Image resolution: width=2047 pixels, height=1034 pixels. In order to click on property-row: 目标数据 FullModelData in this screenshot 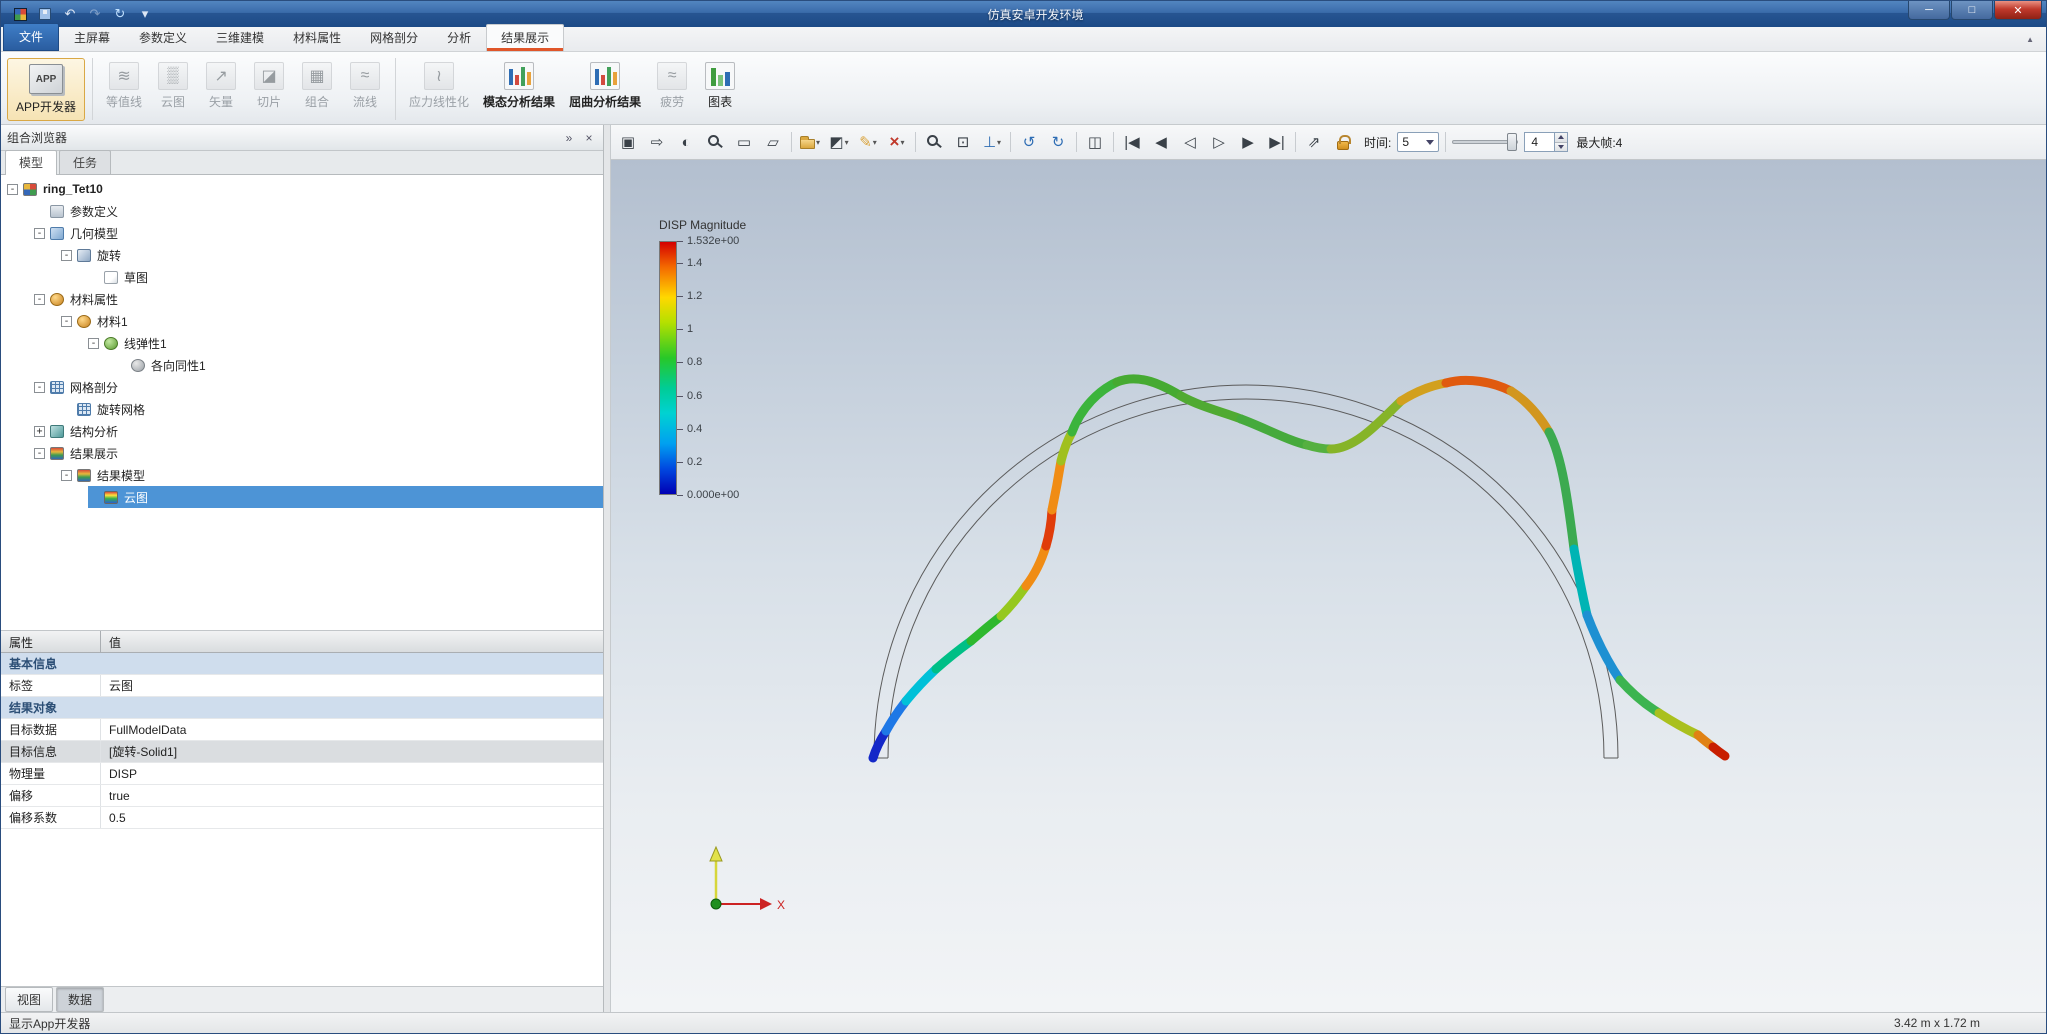, I will do `click(302, 730)`.